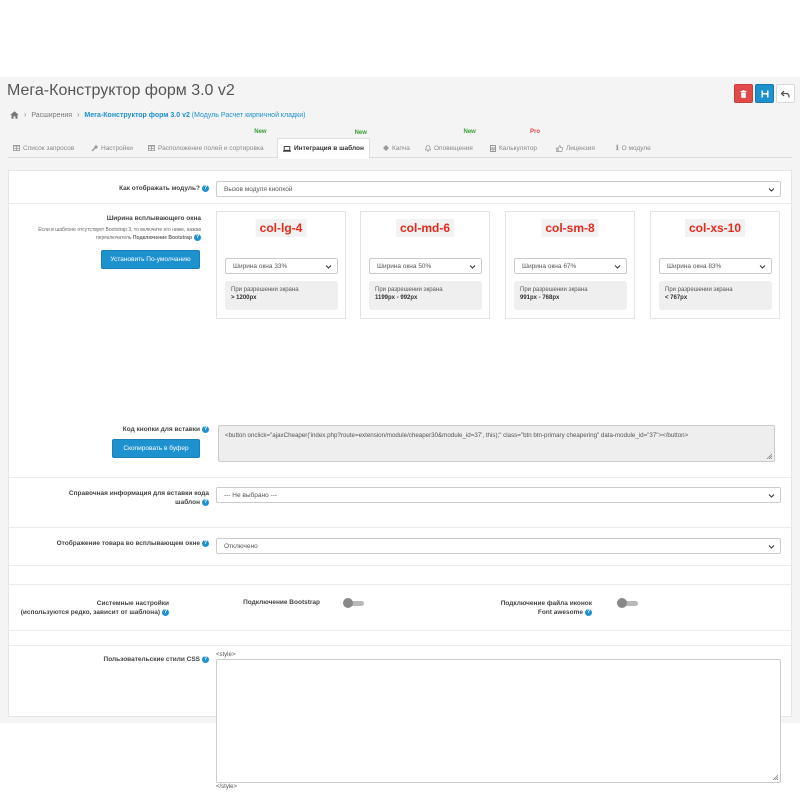  What do you see at coordinates (206, 143) in the screenshot?
I see `tab-fields-layout: Расположение полей и сортировка New` at bounding box center [206, 143].